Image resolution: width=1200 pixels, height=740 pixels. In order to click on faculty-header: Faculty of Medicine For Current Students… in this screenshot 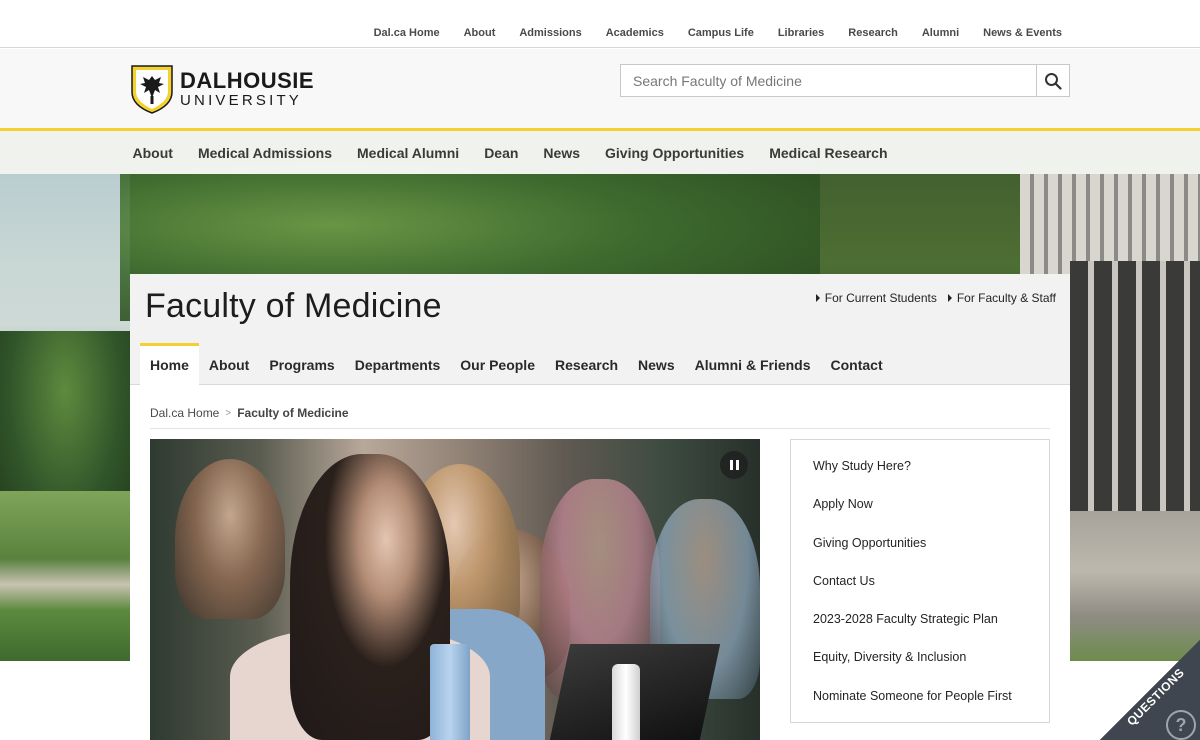, I will do `click(600, 329)`.